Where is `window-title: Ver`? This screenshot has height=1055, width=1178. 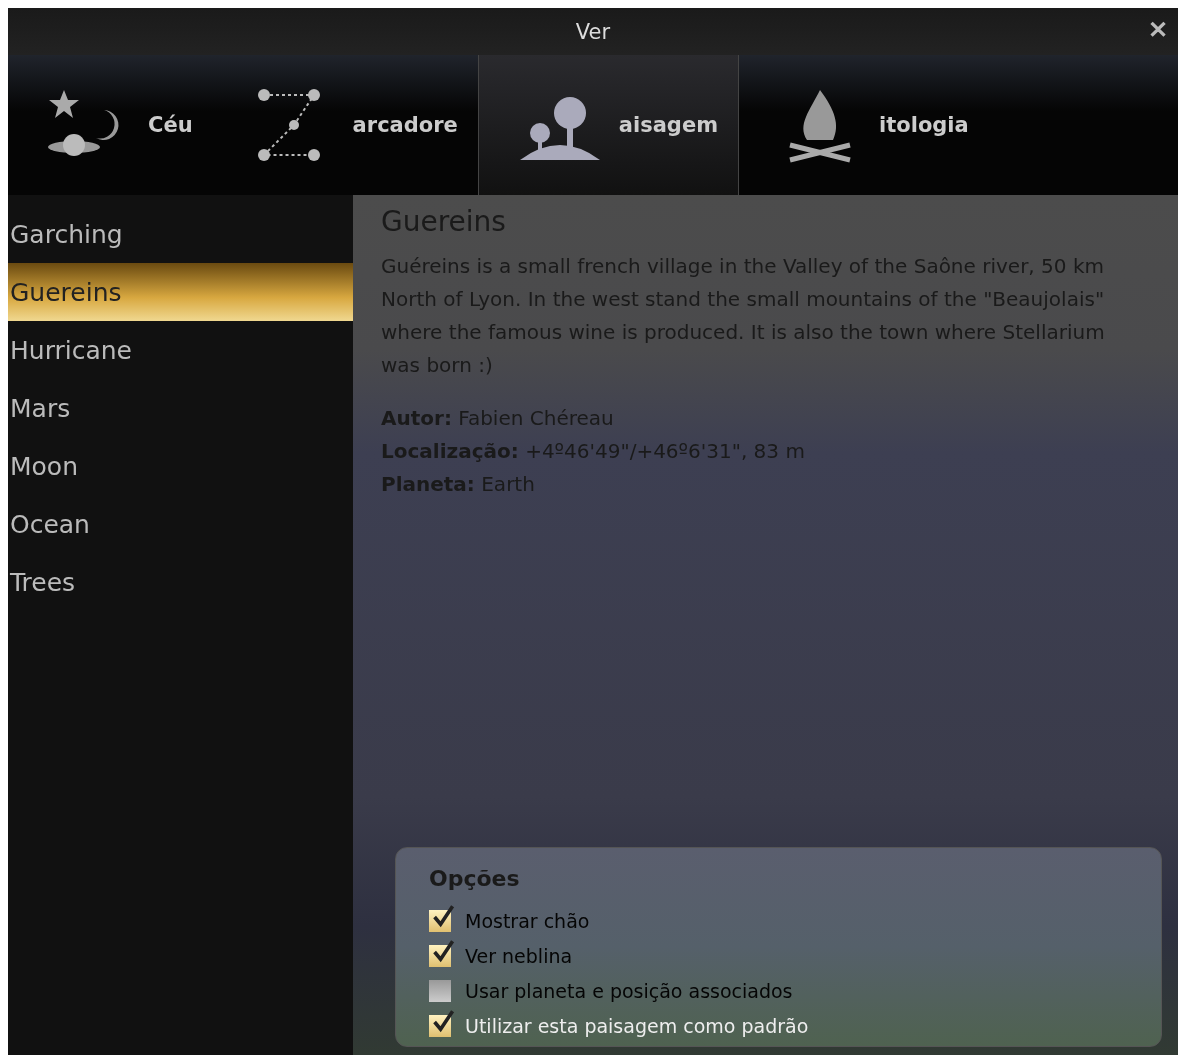 window-title: Ver is located at coordinates (593, 31).